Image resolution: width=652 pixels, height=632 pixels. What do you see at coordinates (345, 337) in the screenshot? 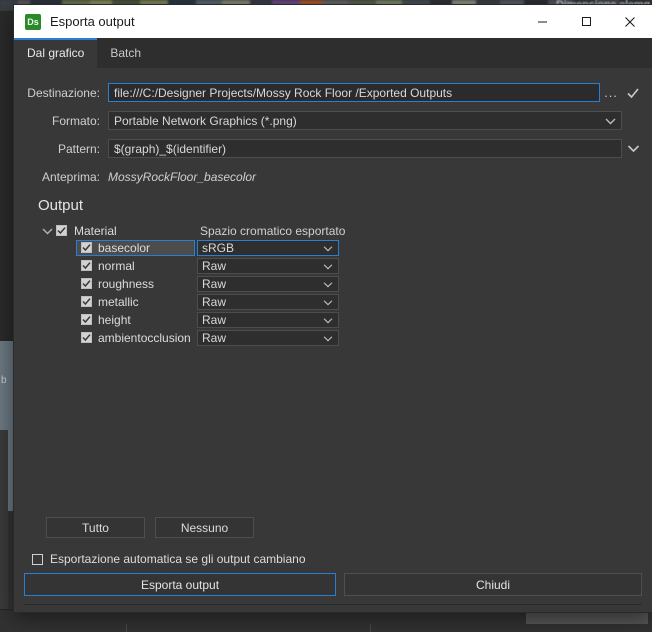
I see `output-item-row: ambientocclusion Raw` at bounding box center [345, 337].